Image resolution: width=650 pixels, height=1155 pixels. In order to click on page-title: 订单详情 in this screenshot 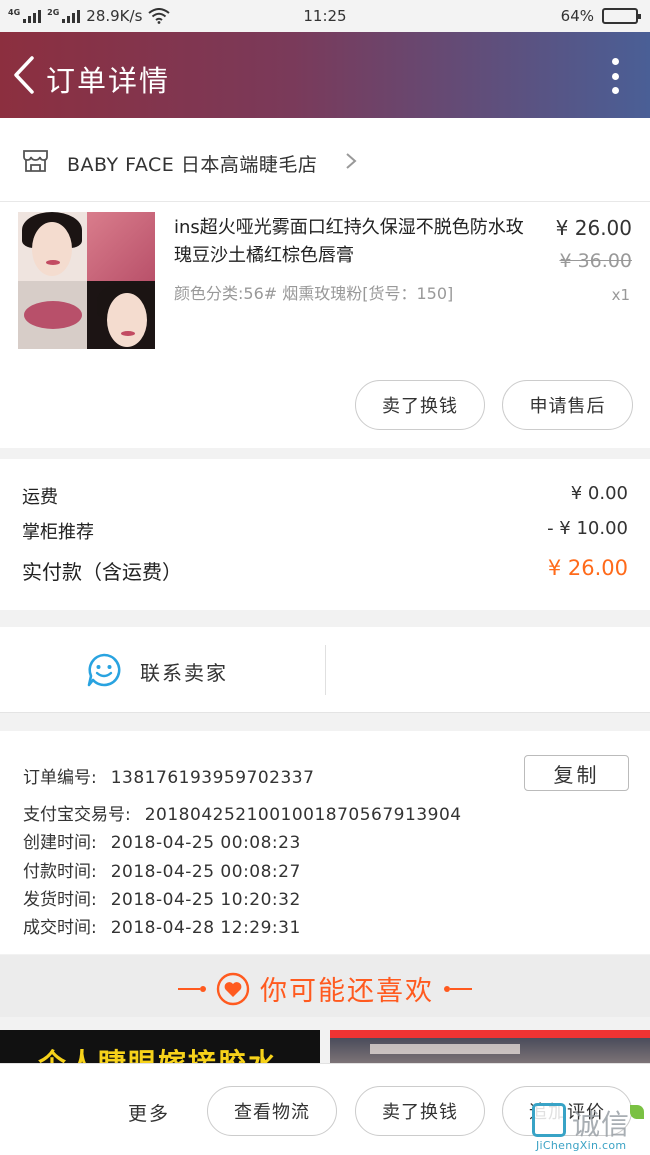, I will do `click(108, 81)`.